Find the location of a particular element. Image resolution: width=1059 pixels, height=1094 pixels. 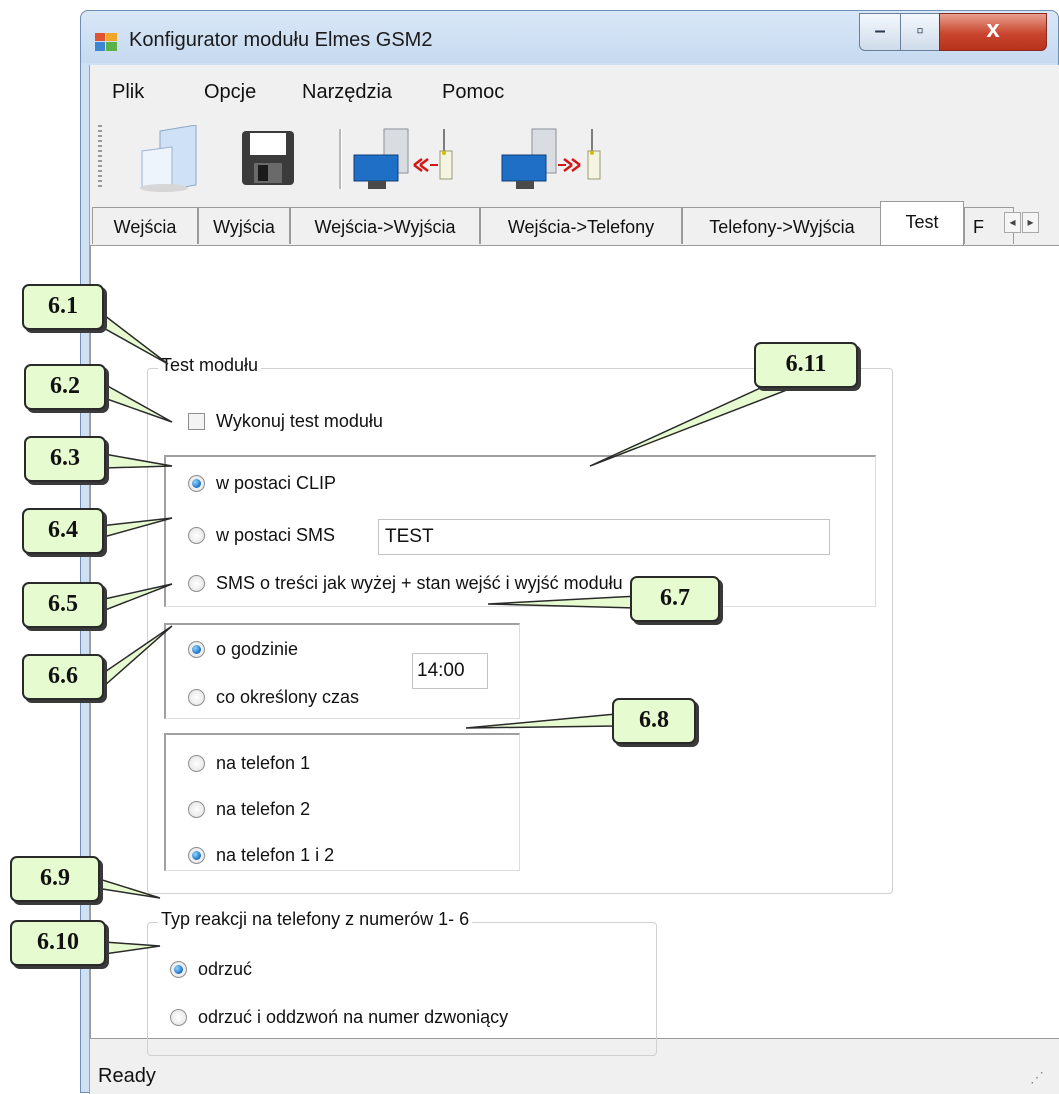

callout-6-1: 6.1 is located at coordinates (63, 307).